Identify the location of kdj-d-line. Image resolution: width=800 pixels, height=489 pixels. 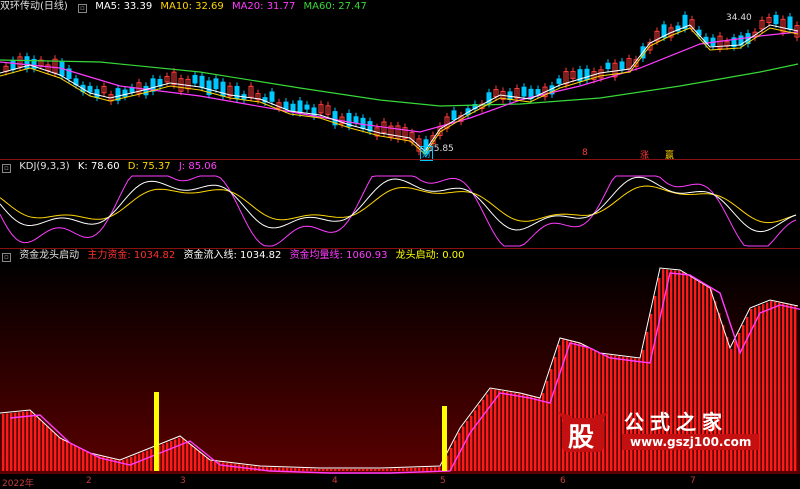
(398, 204).